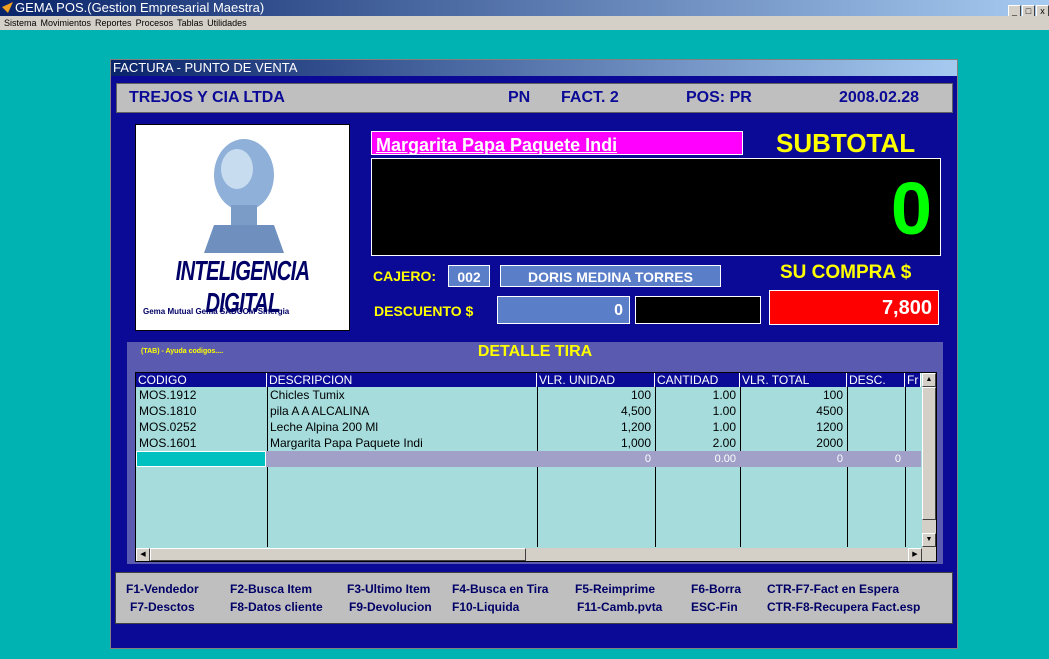 This screenshot has height=659, width=1049. Describe the element at coordinates (913, 380) in the screenshot. I see `col-header-fr: Fr` at that location.